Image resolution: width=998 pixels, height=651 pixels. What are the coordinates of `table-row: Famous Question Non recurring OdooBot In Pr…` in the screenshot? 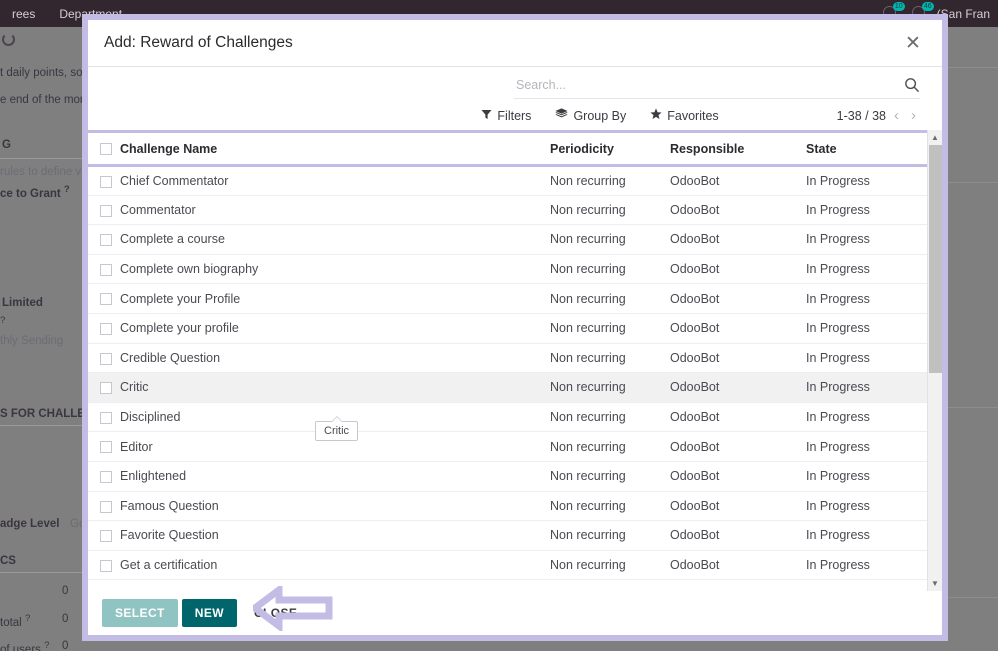 It's located at (515, 506).